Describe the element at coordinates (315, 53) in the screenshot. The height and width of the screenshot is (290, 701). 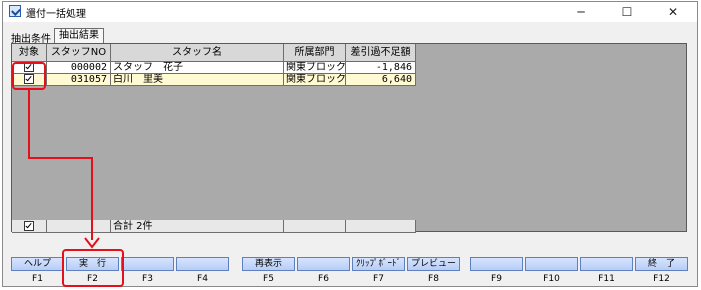
I see `col-header-department: 所属部門` at that location.